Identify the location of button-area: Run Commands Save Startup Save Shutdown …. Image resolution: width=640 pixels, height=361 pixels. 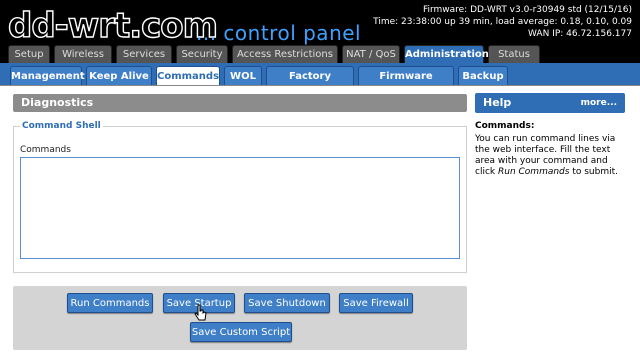
(240, 318).